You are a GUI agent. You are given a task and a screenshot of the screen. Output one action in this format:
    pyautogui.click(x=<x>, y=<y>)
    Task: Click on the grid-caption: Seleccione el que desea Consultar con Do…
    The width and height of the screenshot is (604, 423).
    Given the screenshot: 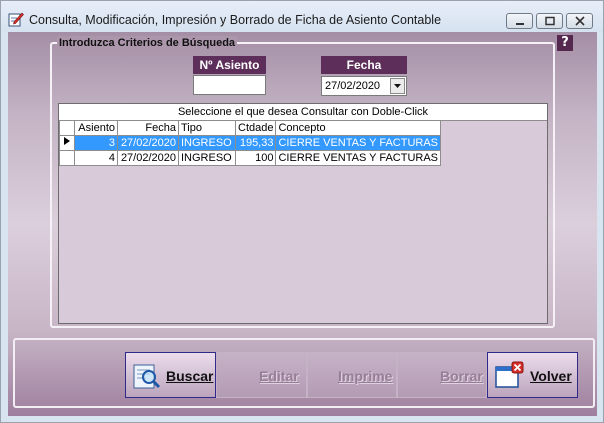 What is the action you would take?
    pyautogui.click(x=303, y=112)
    